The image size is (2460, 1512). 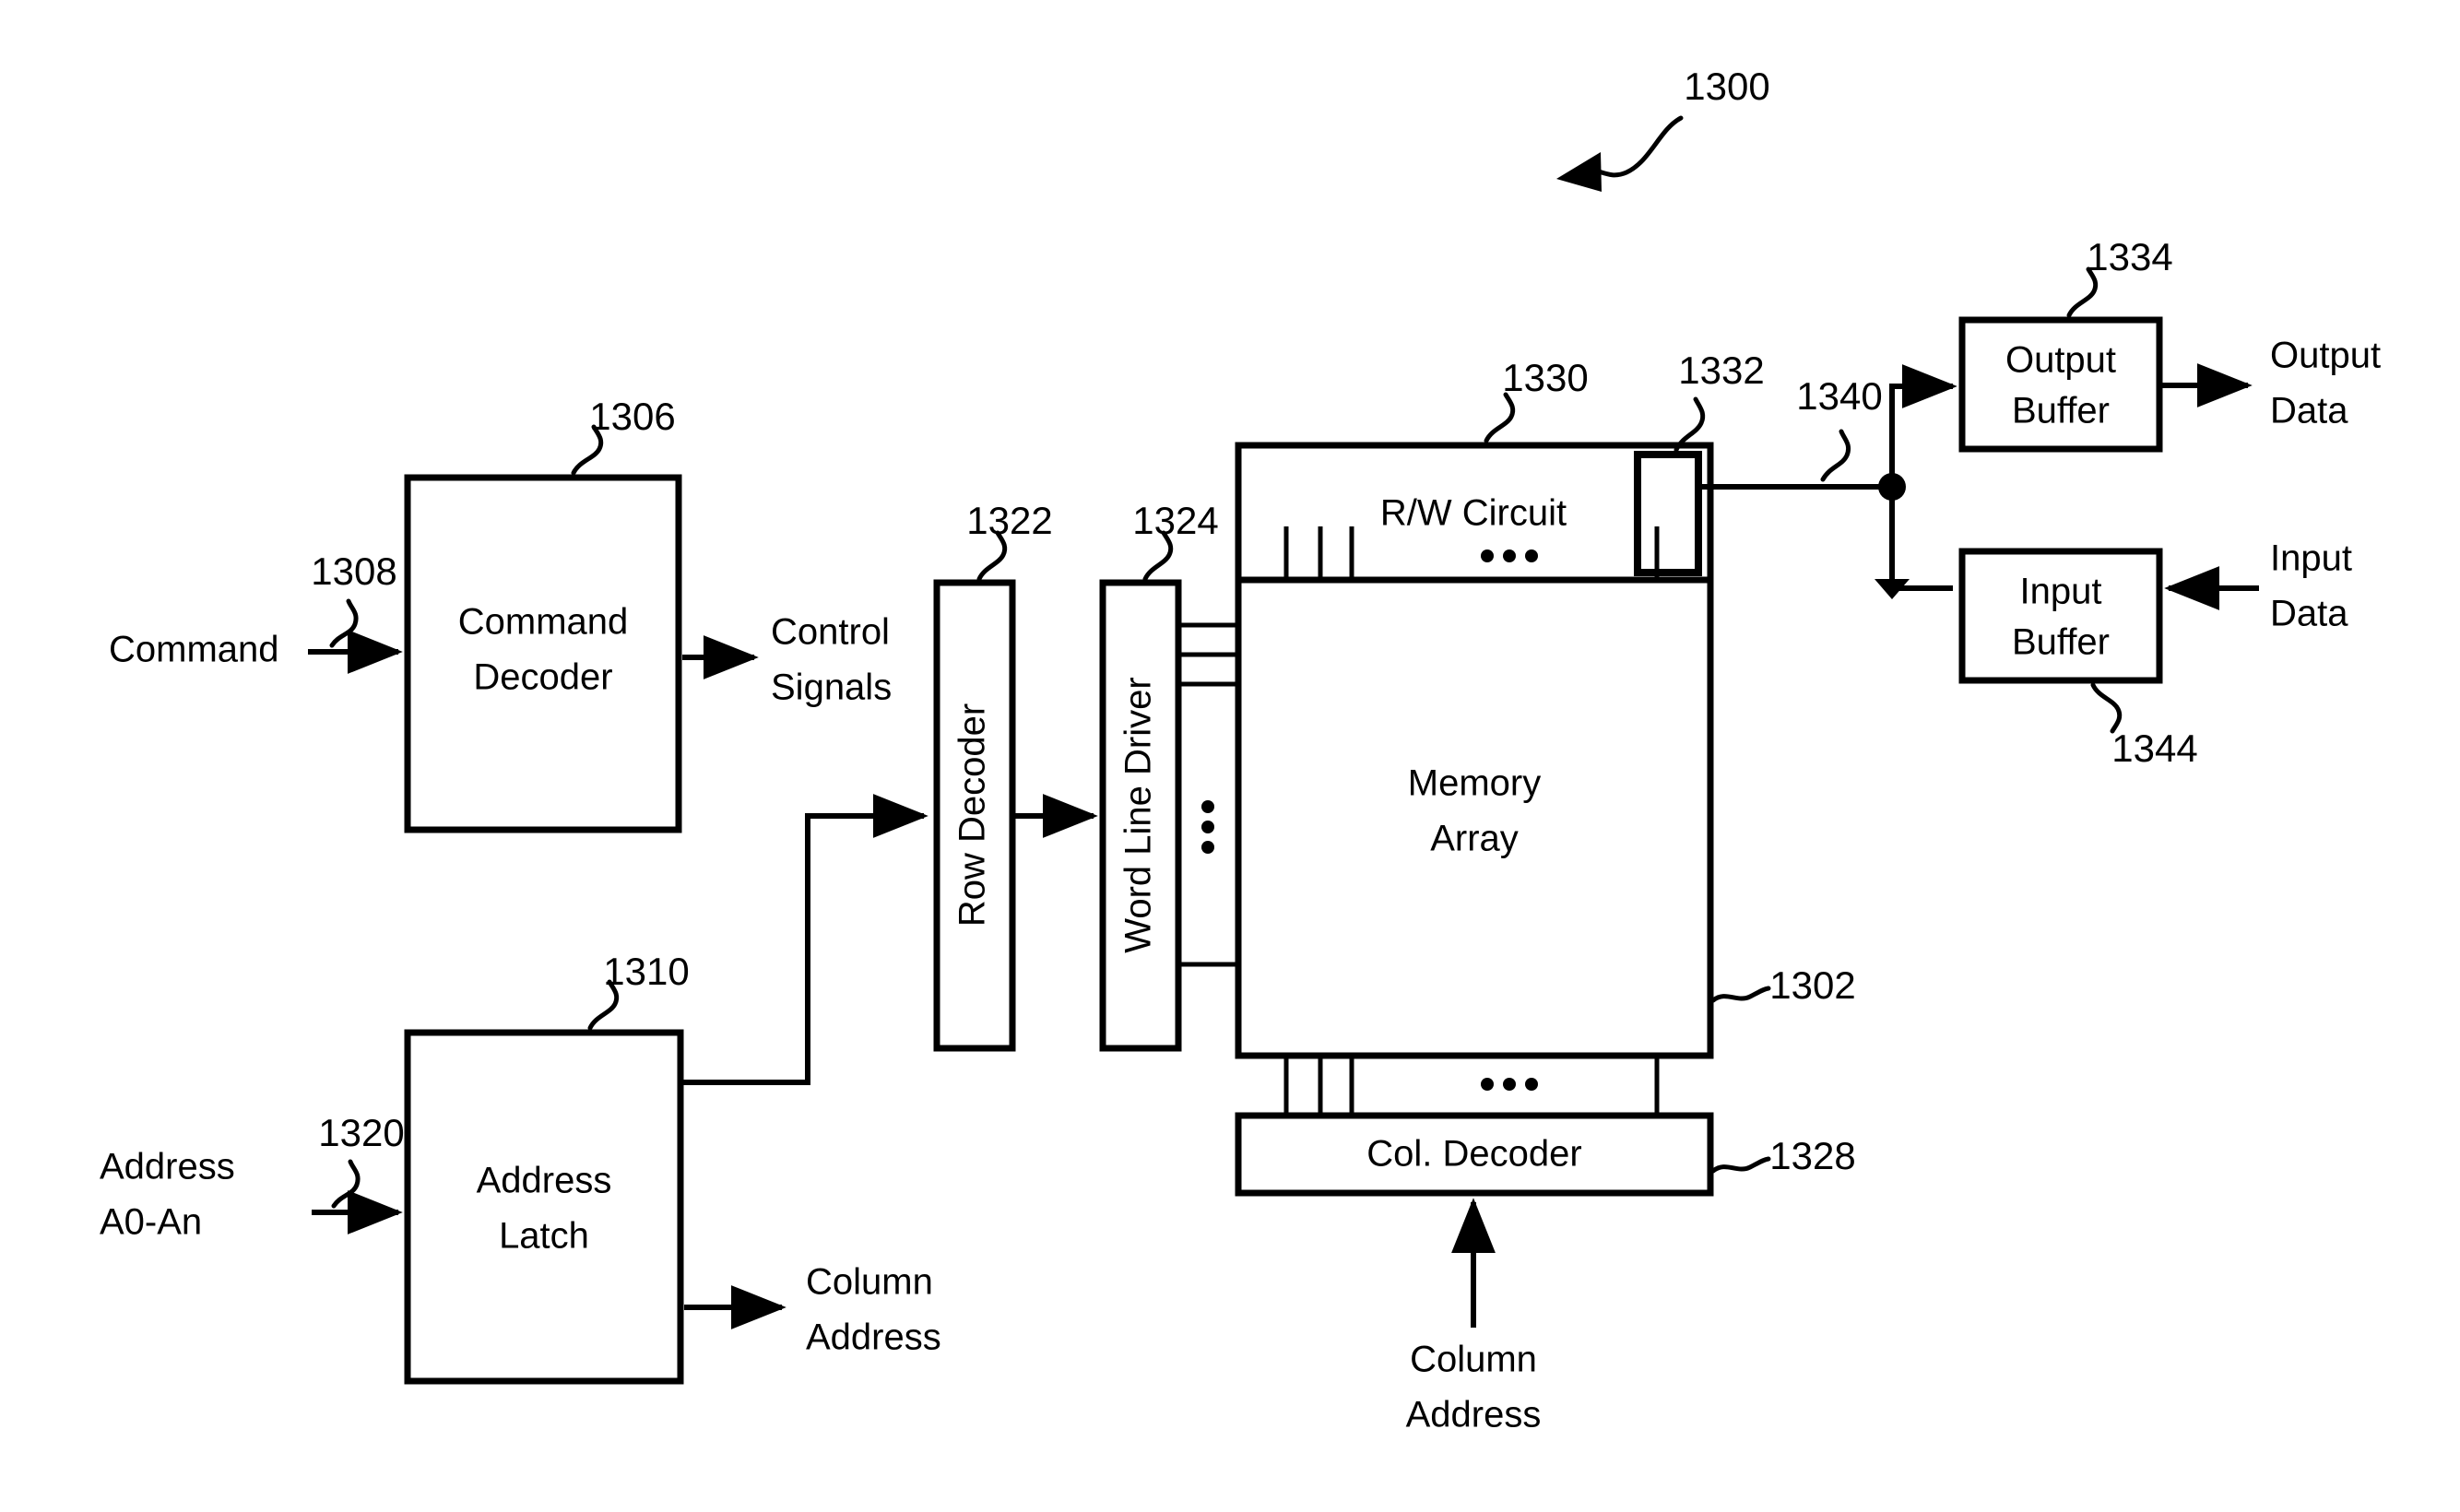 What do you see at coordinates (167, 1167) in the screenshot?
I see `address-input-label-line1: Address` at bounding box center [167, 1167].